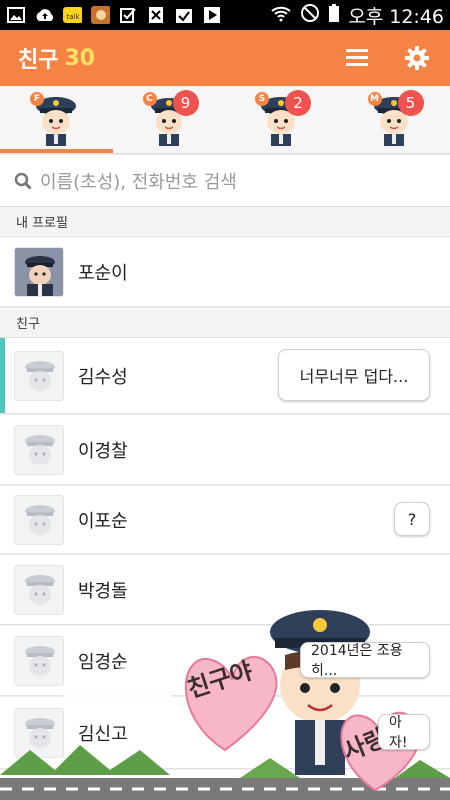 The image size is (450, 800). I want to click on tab-friends: F, so click(56, 119).